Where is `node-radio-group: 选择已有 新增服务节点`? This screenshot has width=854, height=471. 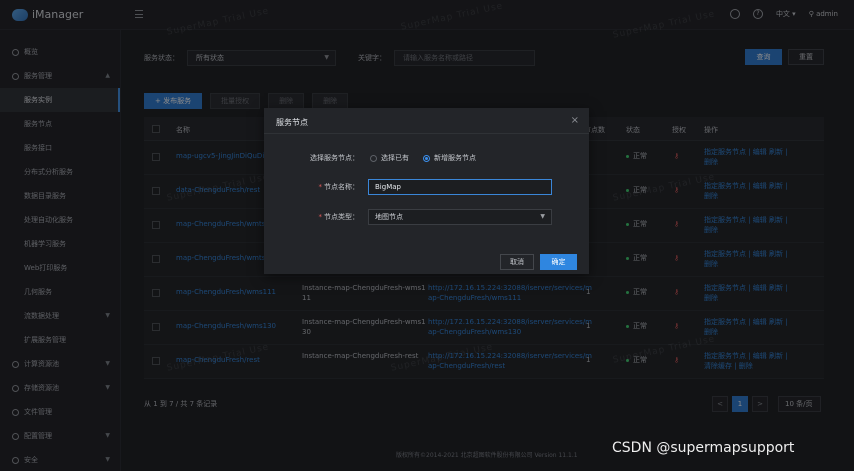 node-radio-group: 选择已有 新增服务节点 is located at coordinates (423, 158).